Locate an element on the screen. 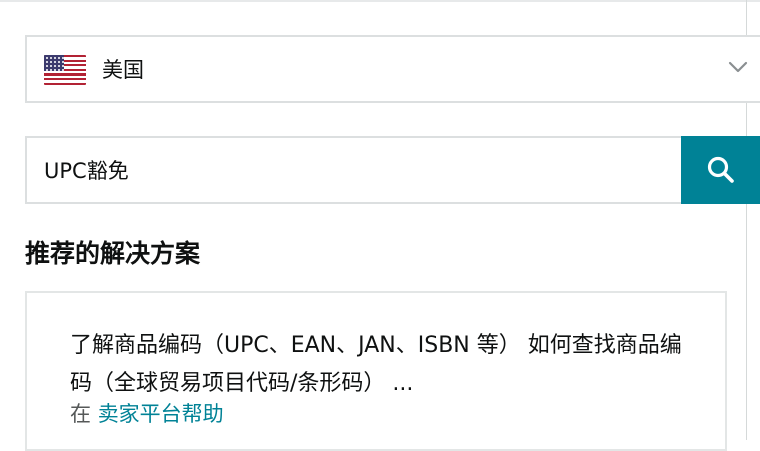 This screenshot has width=760, height=451. search-input is located at coordinates (354, 170).